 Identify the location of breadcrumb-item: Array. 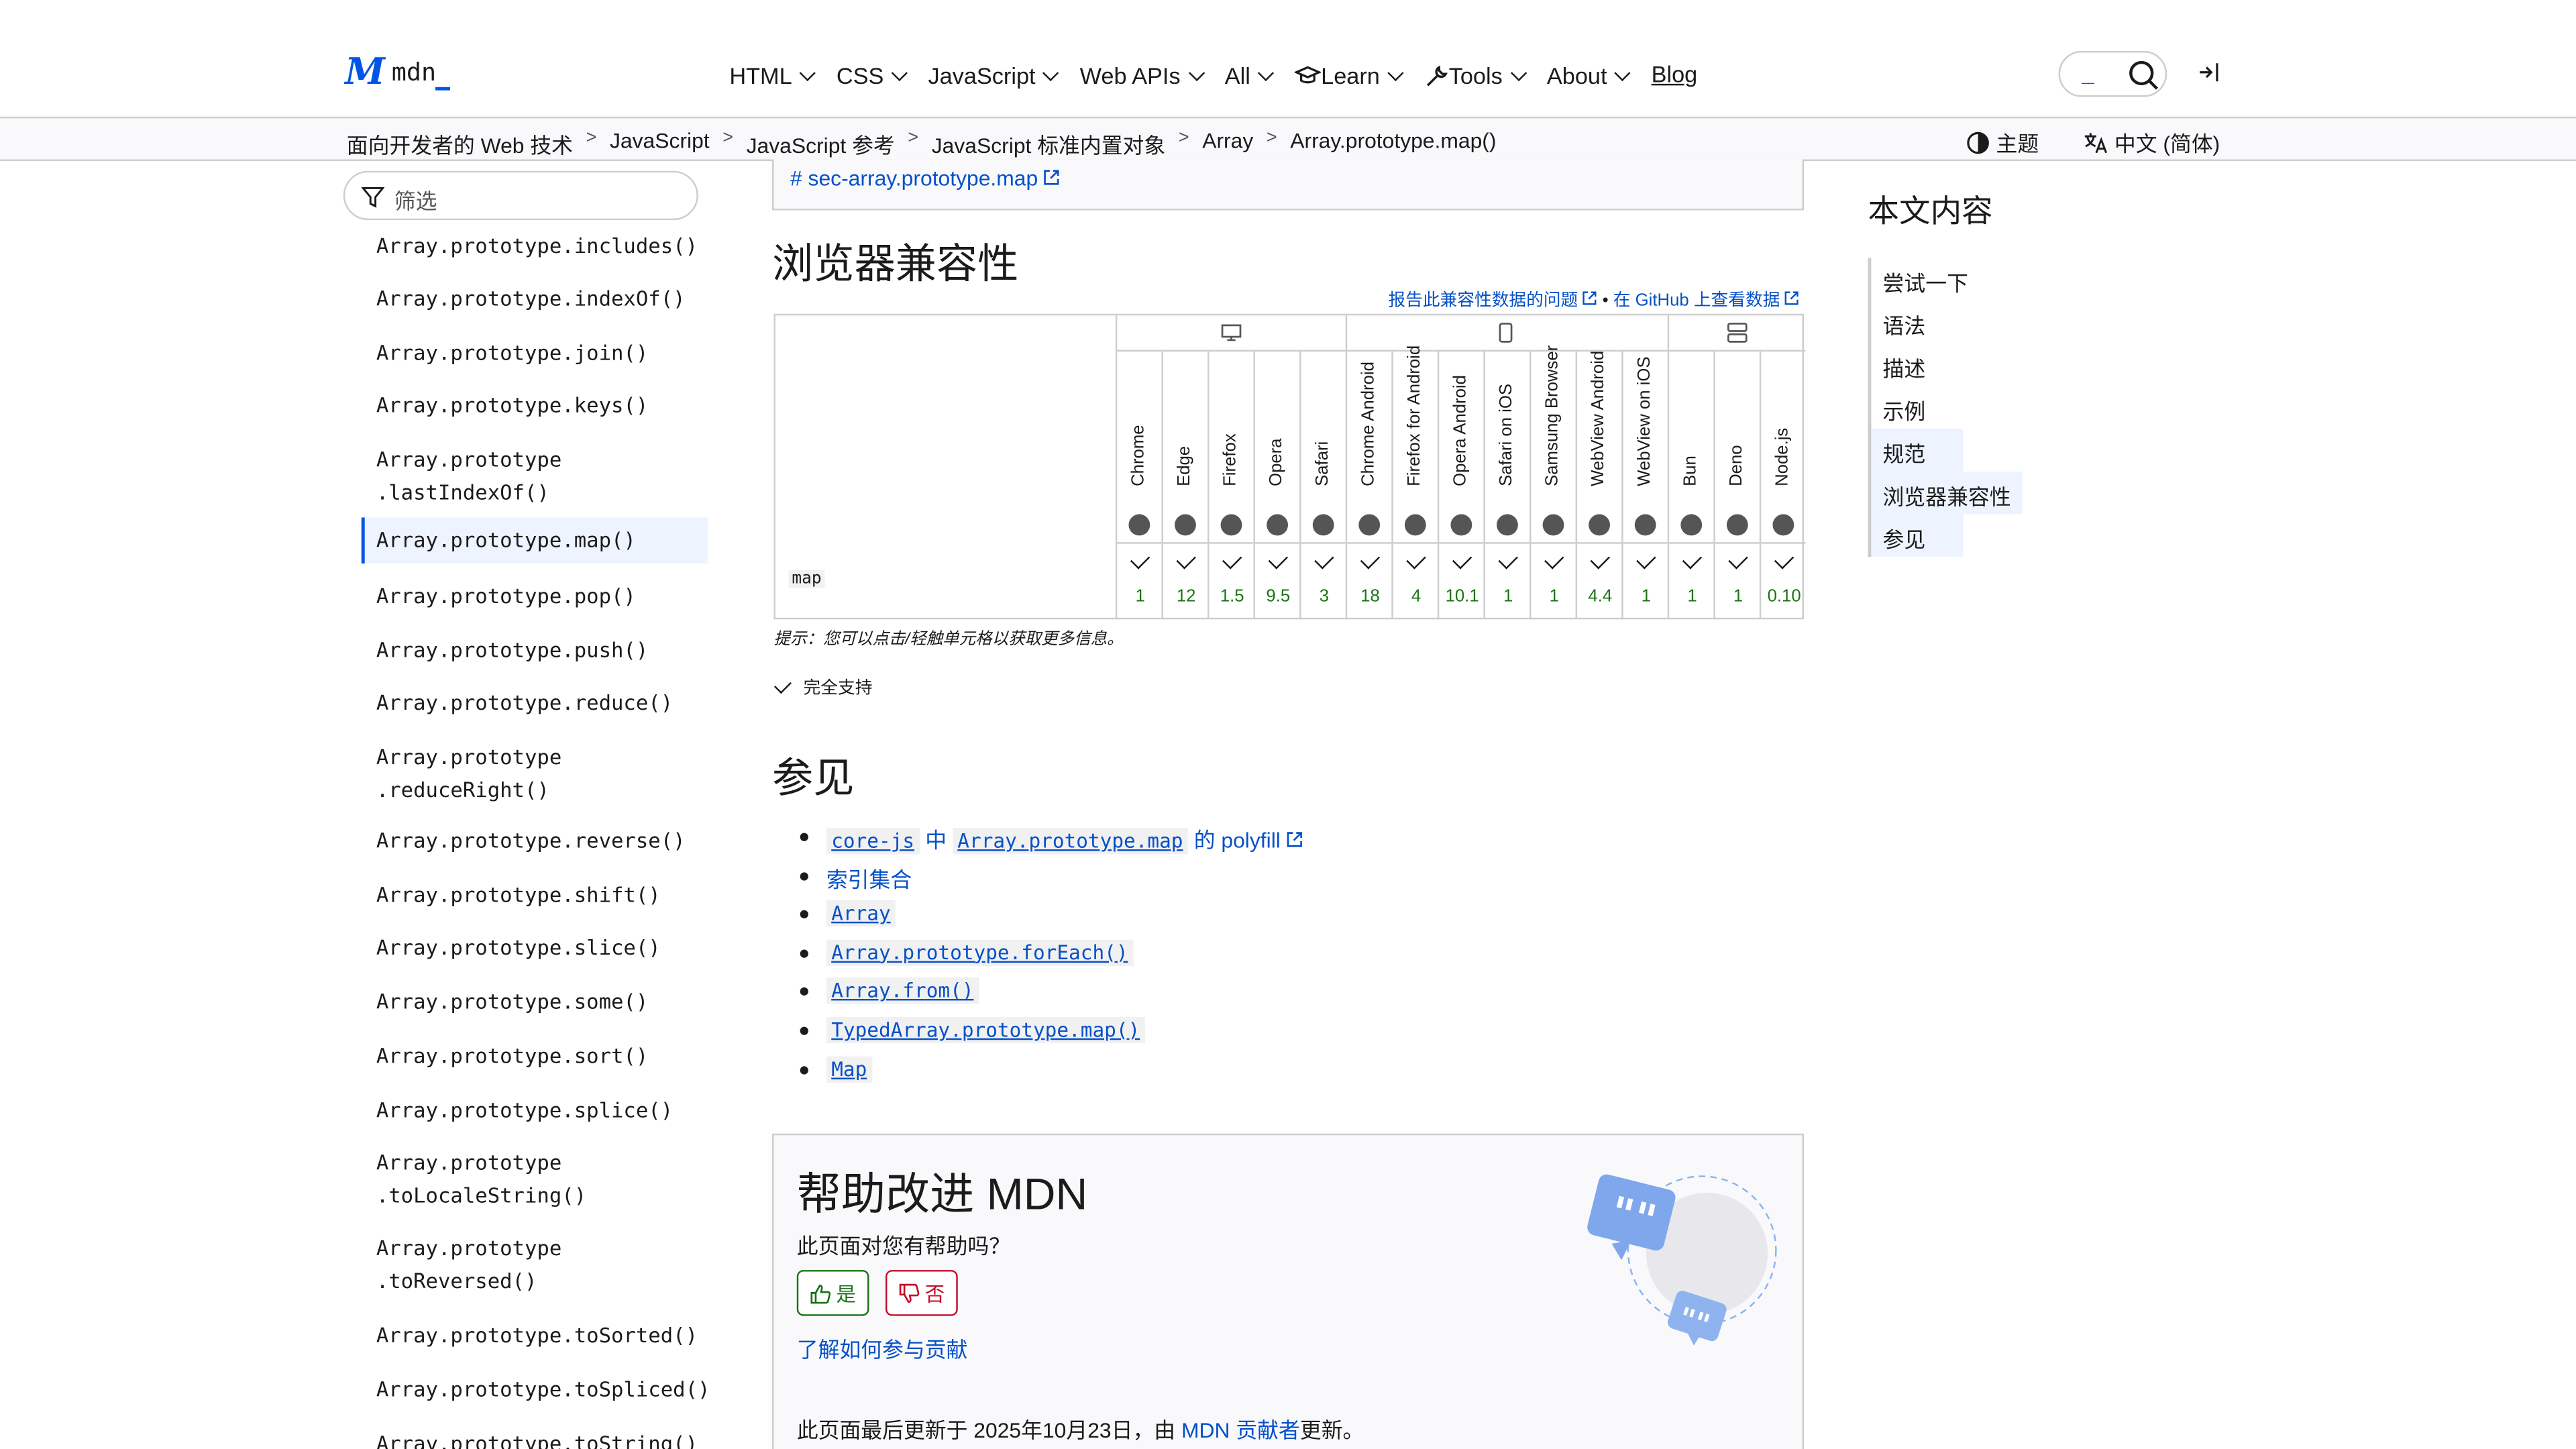
(1227, 144).